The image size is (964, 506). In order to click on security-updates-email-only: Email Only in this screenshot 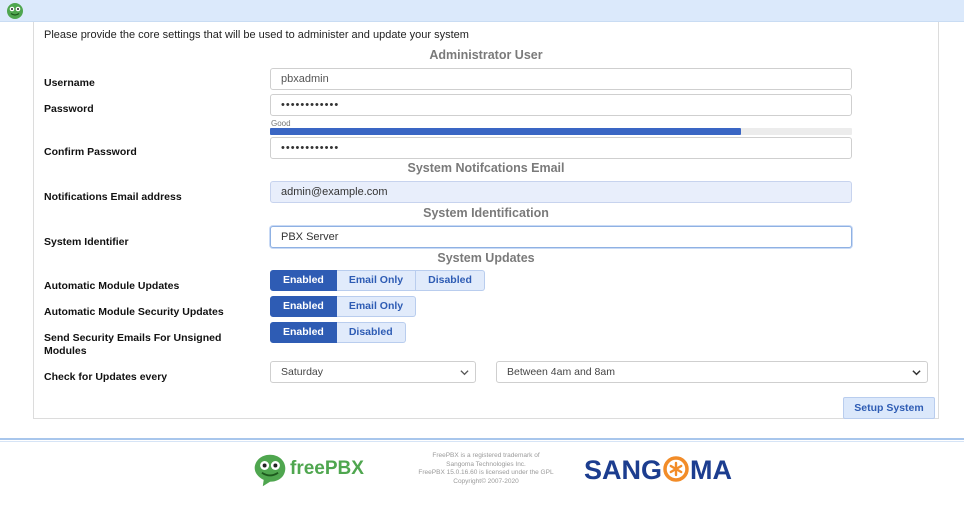, I will do `click(376, 306)`.